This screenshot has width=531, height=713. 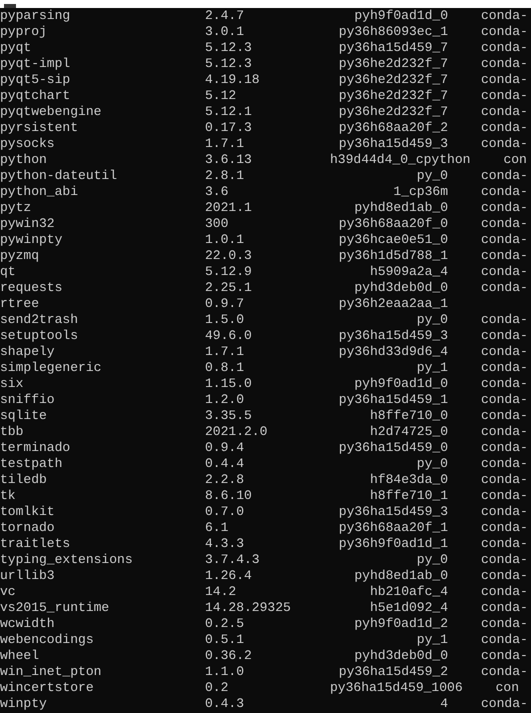 What do you see at coordinates (515, 160) in the screenshot?
I see `package-channel: con` at bounding box center [515, 160].